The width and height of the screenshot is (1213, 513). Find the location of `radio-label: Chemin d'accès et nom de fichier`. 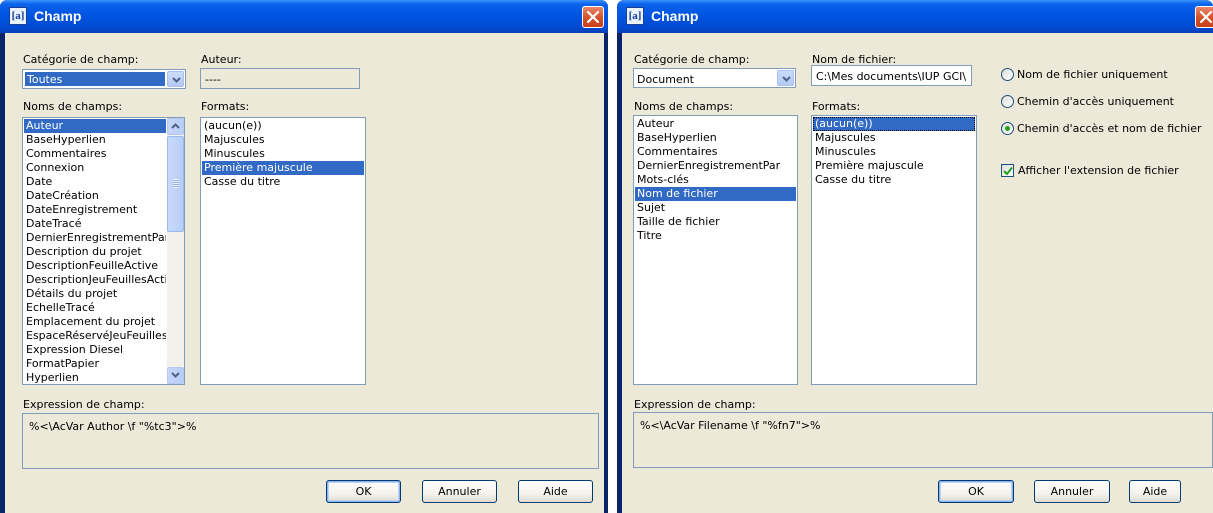

radio-label: Chemin d'accès et nom de fichier is located at coordinates (1109, 128).